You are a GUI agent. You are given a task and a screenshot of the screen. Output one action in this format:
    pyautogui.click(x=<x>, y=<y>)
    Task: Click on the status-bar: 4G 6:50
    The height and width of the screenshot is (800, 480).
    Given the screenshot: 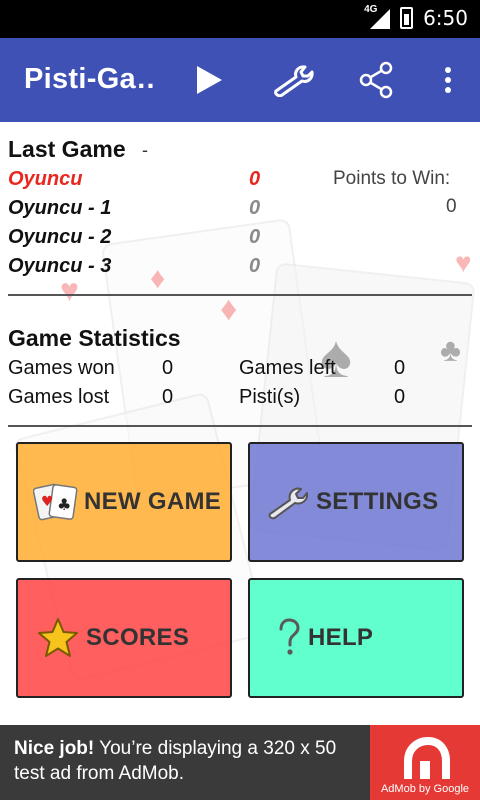 What is the action you would take?
    pyautogui.click(x=240, y=19)
    